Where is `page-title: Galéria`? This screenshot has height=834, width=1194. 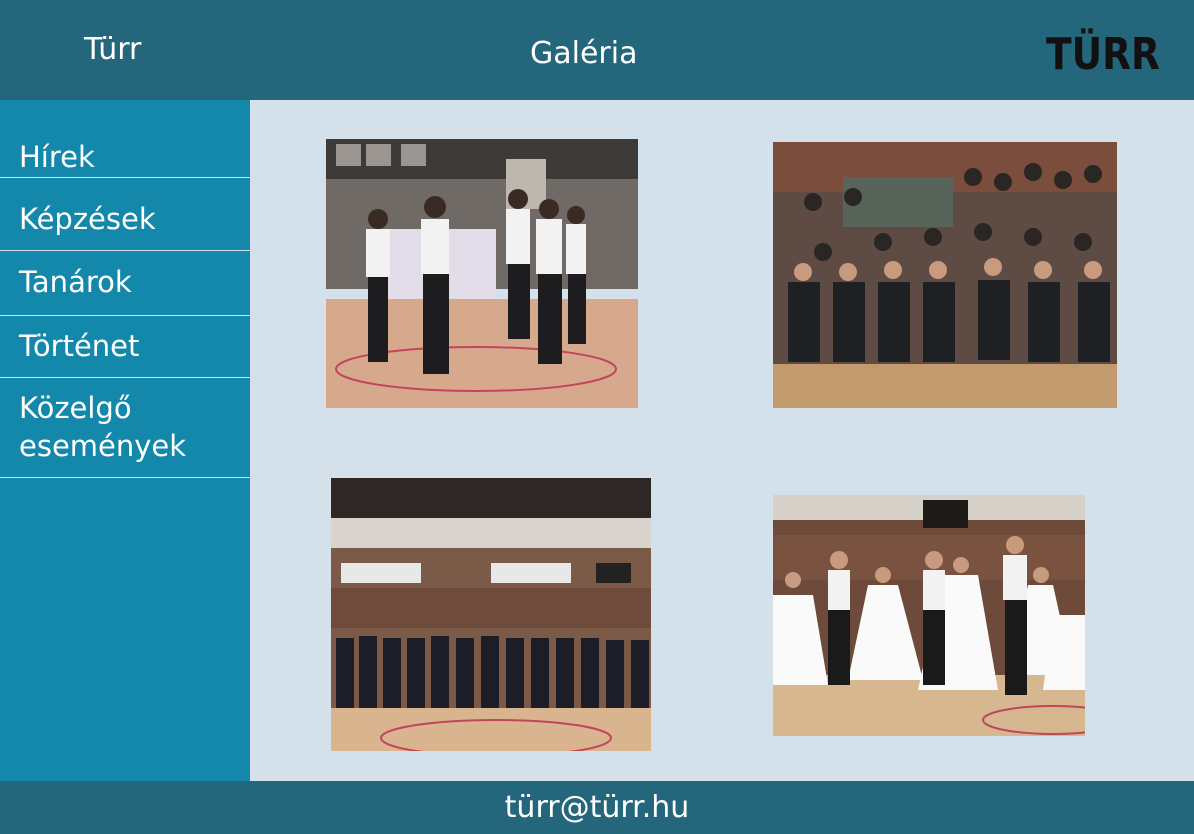
page-title: Galéria is located at coordinates (584, 53).